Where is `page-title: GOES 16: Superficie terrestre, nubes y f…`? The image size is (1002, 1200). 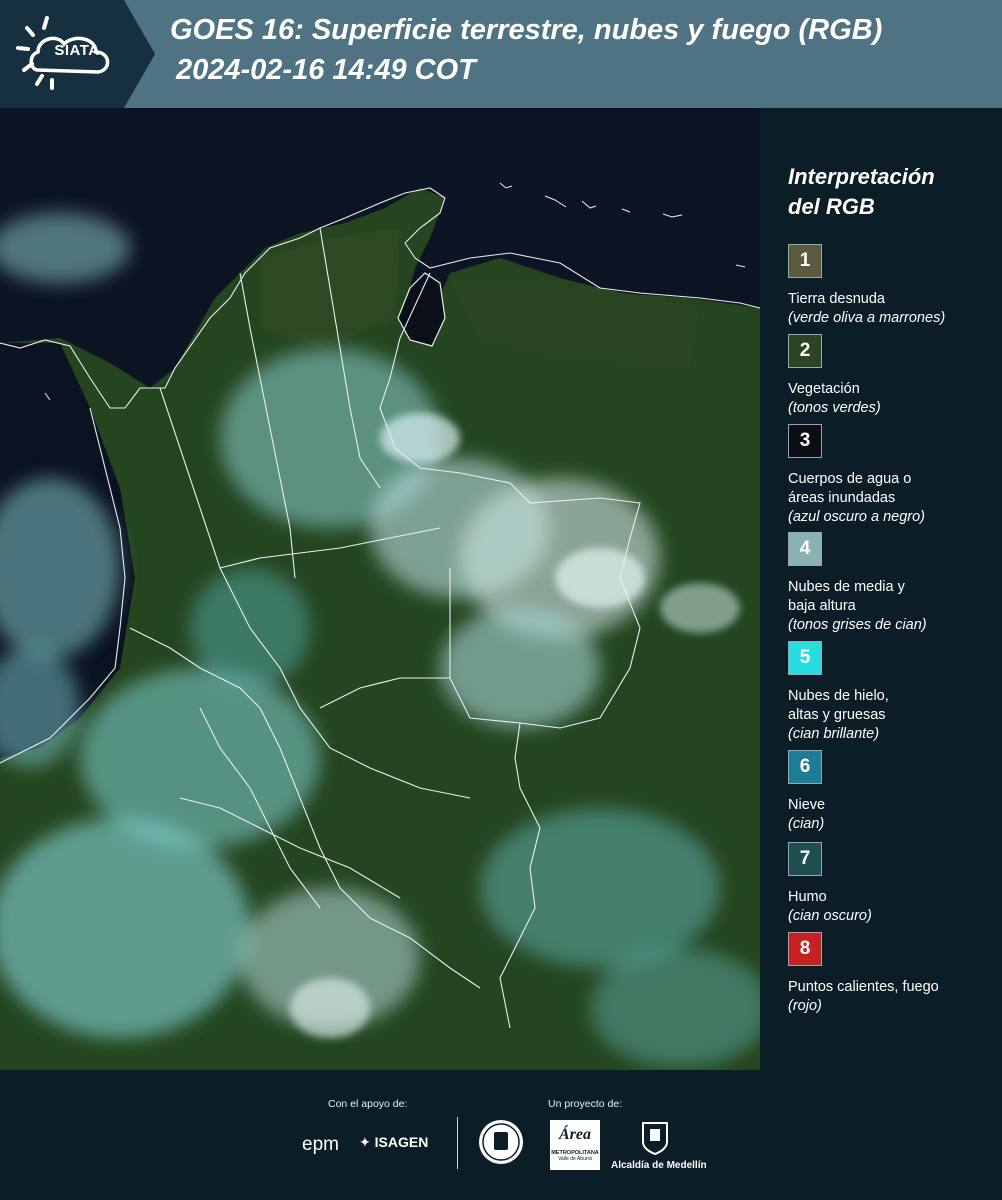
page-title: GOES 16: Superficie terrestre, nubes y f… is located at coordinates (526, 30).